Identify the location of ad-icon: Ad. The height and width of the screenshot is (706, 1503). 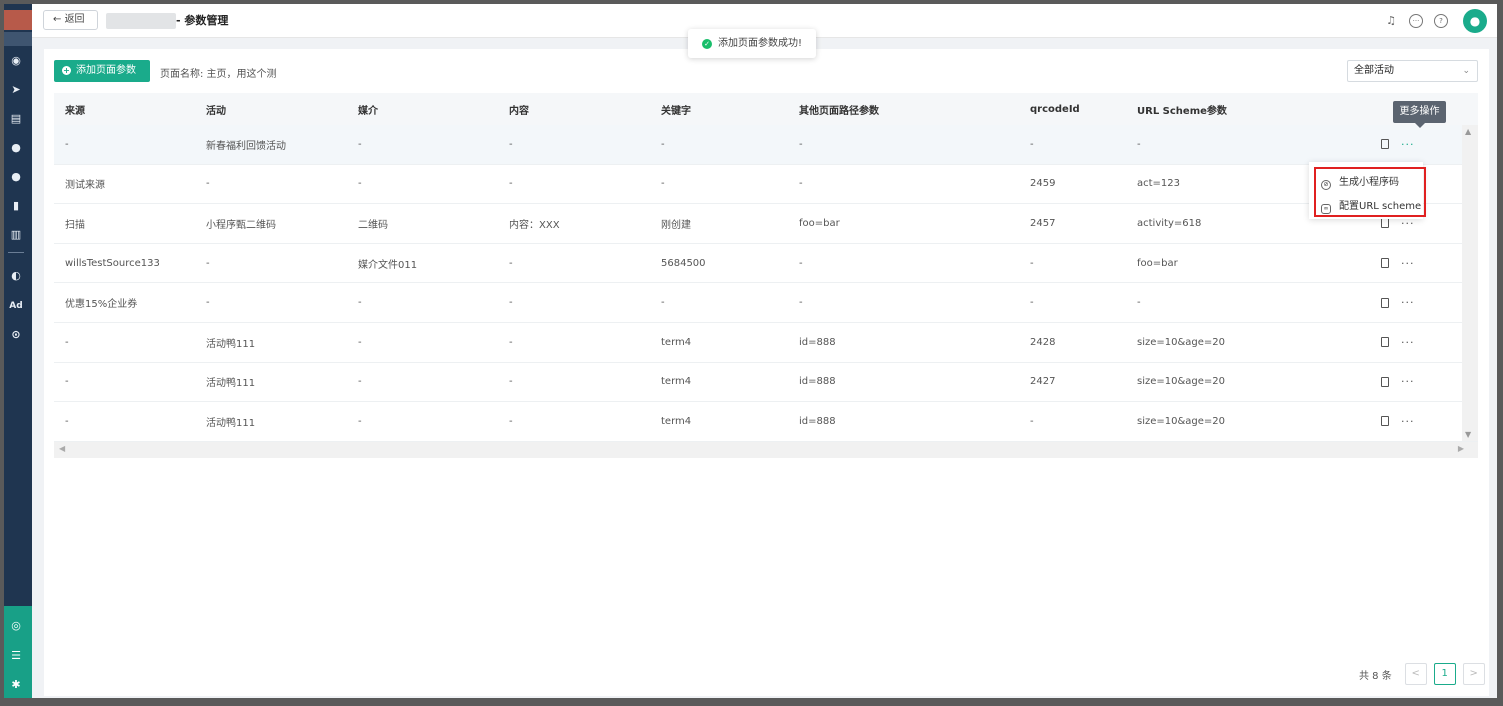
(16, 306).